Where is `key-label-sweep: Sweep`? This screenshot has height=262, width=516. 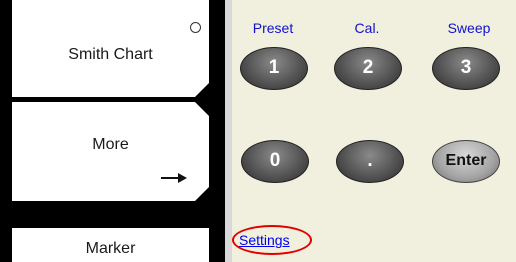
key-label-sweep: Sweep is located at coordinates (469, 28).